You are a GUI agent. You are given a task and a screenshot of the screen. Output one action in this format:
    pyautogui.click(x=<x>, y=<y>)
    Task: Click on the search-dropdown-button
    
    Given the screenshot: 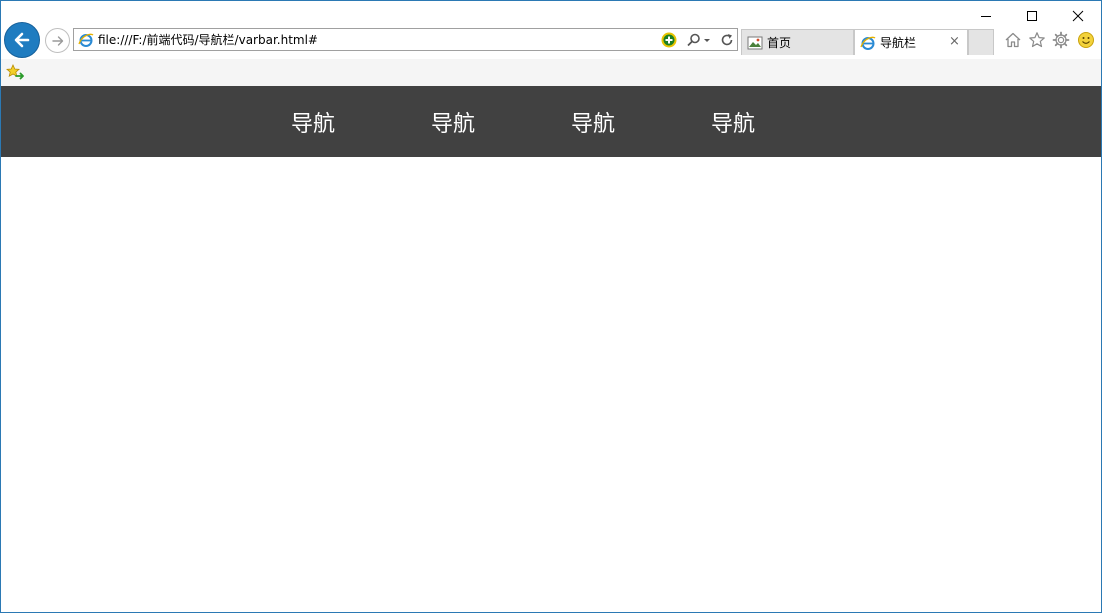 What is the action you would take?
    pyautogui.click(x=700, y=40)
    